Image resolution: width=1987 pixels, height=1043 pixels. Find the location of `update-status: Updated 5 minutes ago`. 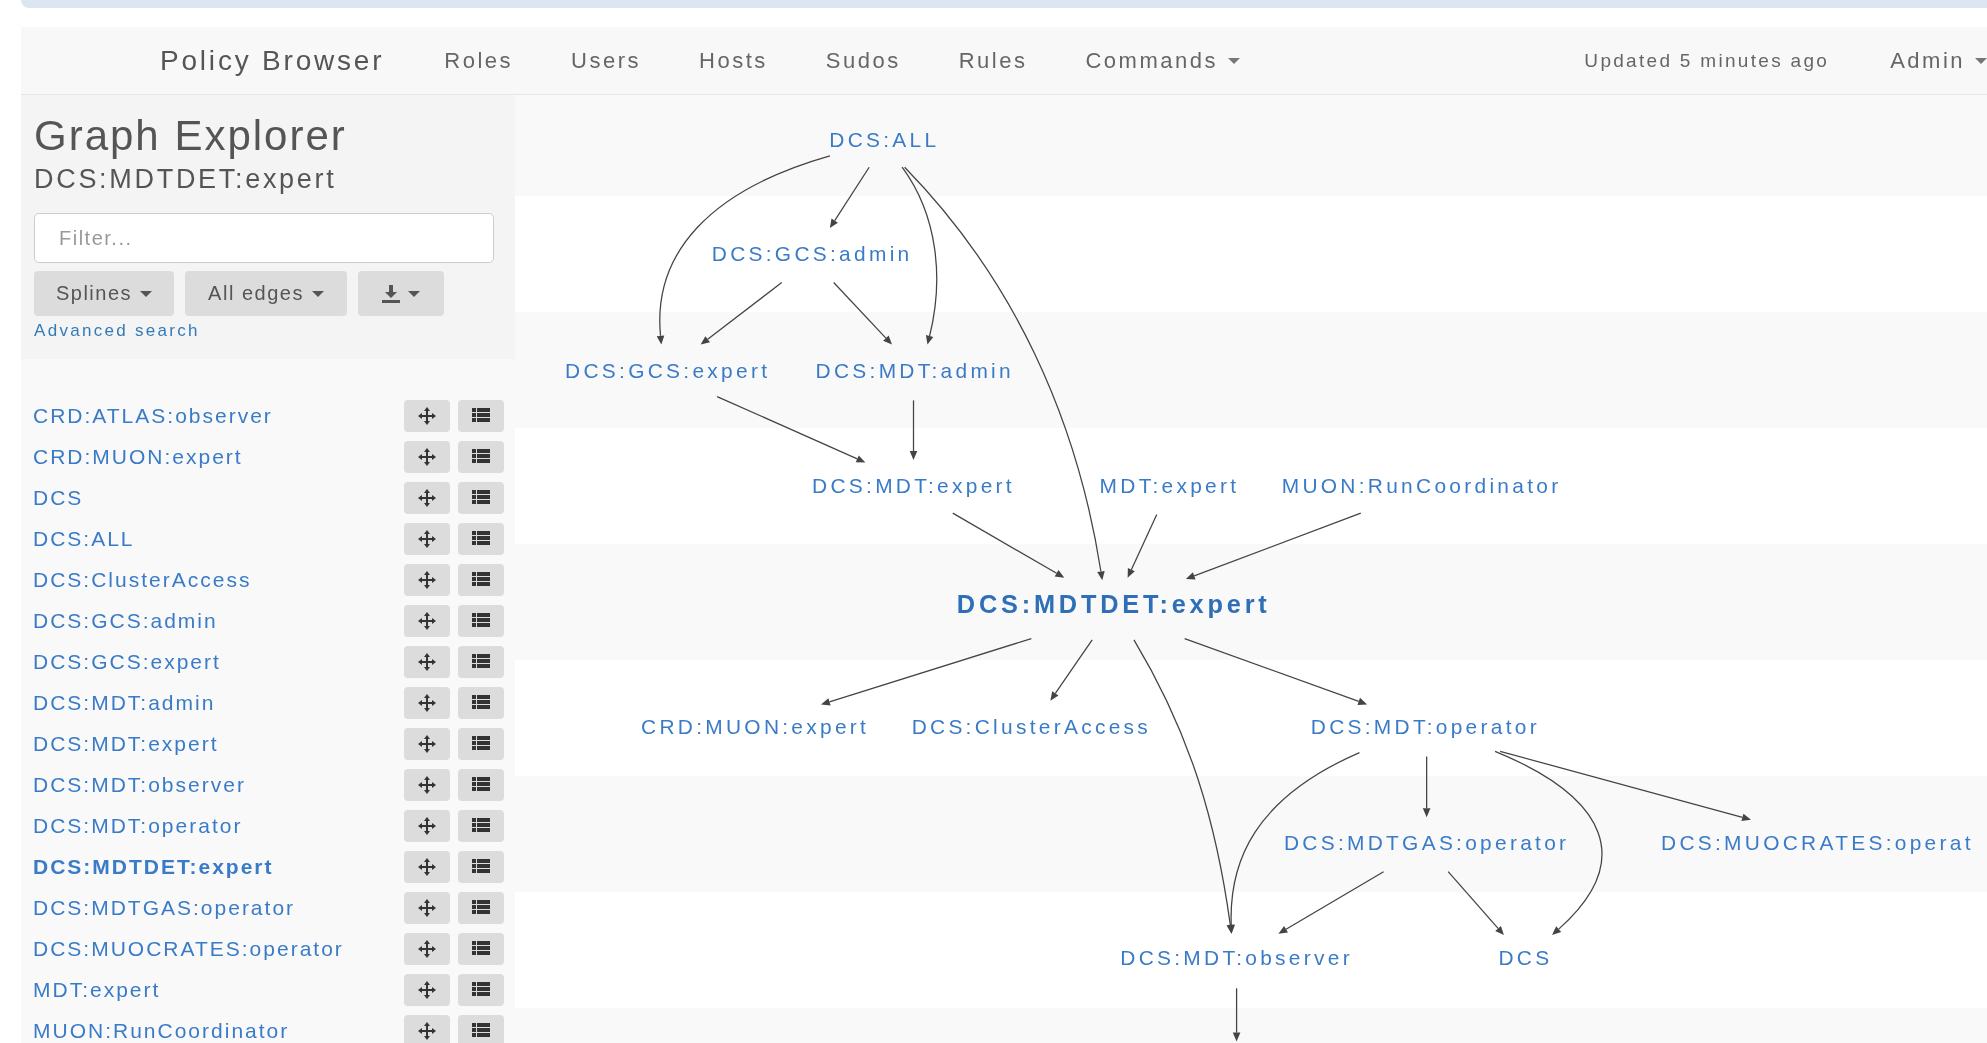

update-status: Updated 5 minutes ago is located at coordinates (1707, 60).